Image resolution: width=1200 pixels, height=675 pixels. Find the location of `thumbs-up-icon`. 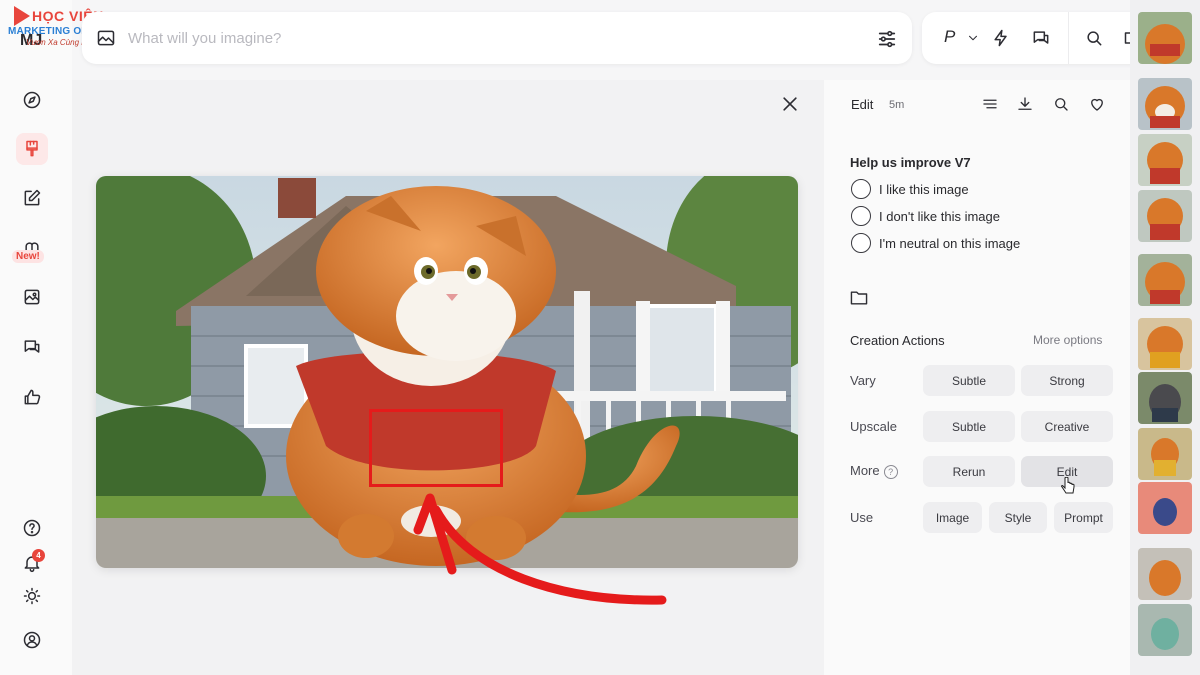

thumbs-up-icon is located at coordinates (32, 397).